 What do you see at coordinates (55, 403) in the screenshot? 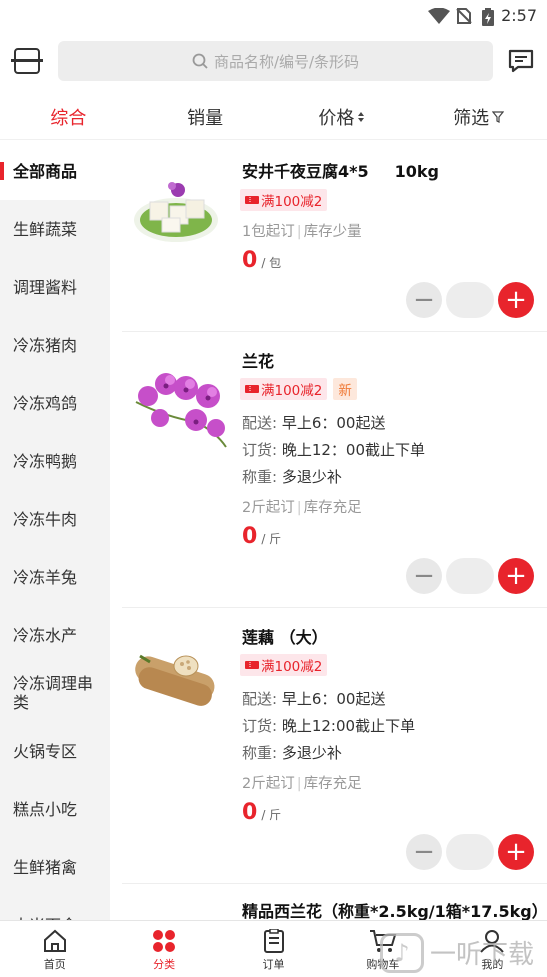
I see `category-item: 冷冻鸡鸽` at bounding box center [55, 403].